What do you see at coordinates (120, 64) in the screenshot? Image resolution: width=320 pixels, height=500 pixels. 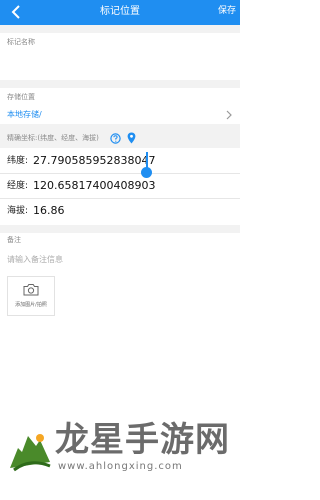 I see `name-input` at bounding box center [120, 64].